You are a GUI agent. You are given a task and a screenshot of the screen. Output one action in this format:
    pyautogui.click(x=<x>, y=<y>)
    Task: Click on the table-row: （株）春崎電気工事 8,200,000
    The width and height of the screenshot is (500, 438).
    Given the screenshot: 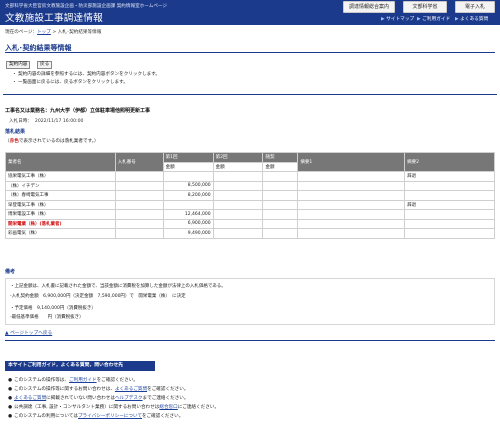 What is the action you would take?
    pyautogui.click(x=250, y=195)
    